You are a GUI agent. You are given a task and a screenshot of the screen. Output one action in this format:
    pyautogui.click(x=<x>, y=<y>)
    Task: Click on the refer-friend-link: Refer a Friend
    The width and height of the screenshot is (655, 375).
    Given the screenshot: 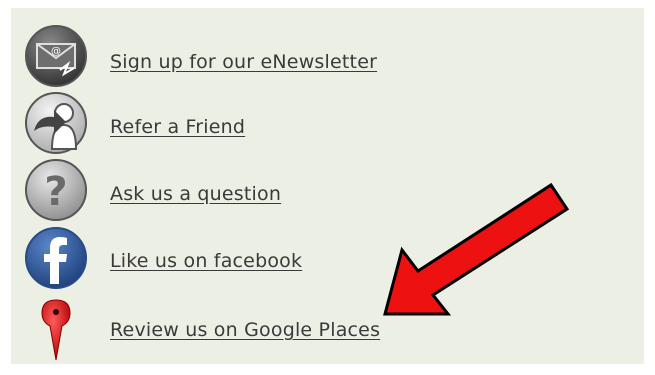 What is the action you would take?
    pyautogui.click(x=177, y=127)
    